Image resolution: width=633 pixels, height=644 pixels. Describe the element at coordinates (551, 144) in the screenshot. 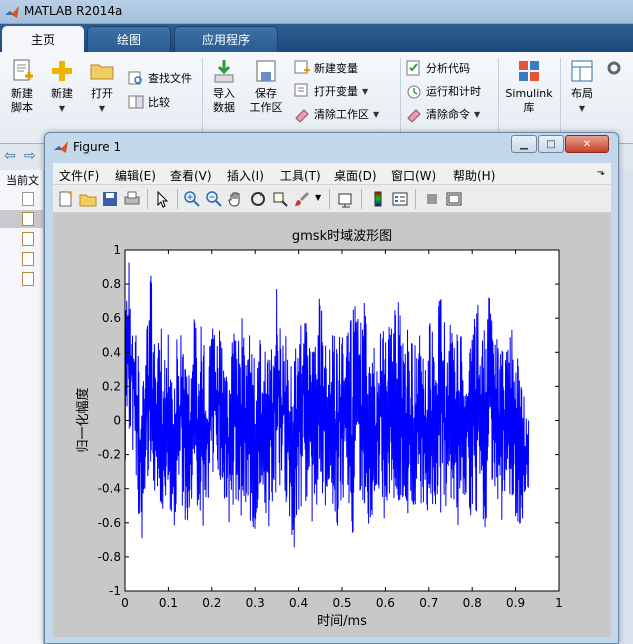

I see `maximize-button: □` at that location.